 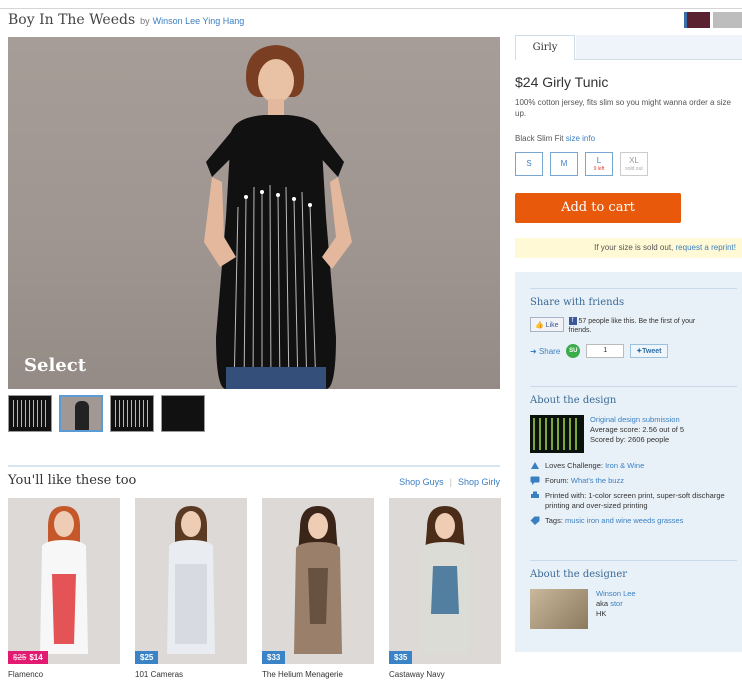 What do you see at coordinates (539, 138) in the screenshot?
I see `fit-label: Black Slim Fit` at bounding box center [539, 138].